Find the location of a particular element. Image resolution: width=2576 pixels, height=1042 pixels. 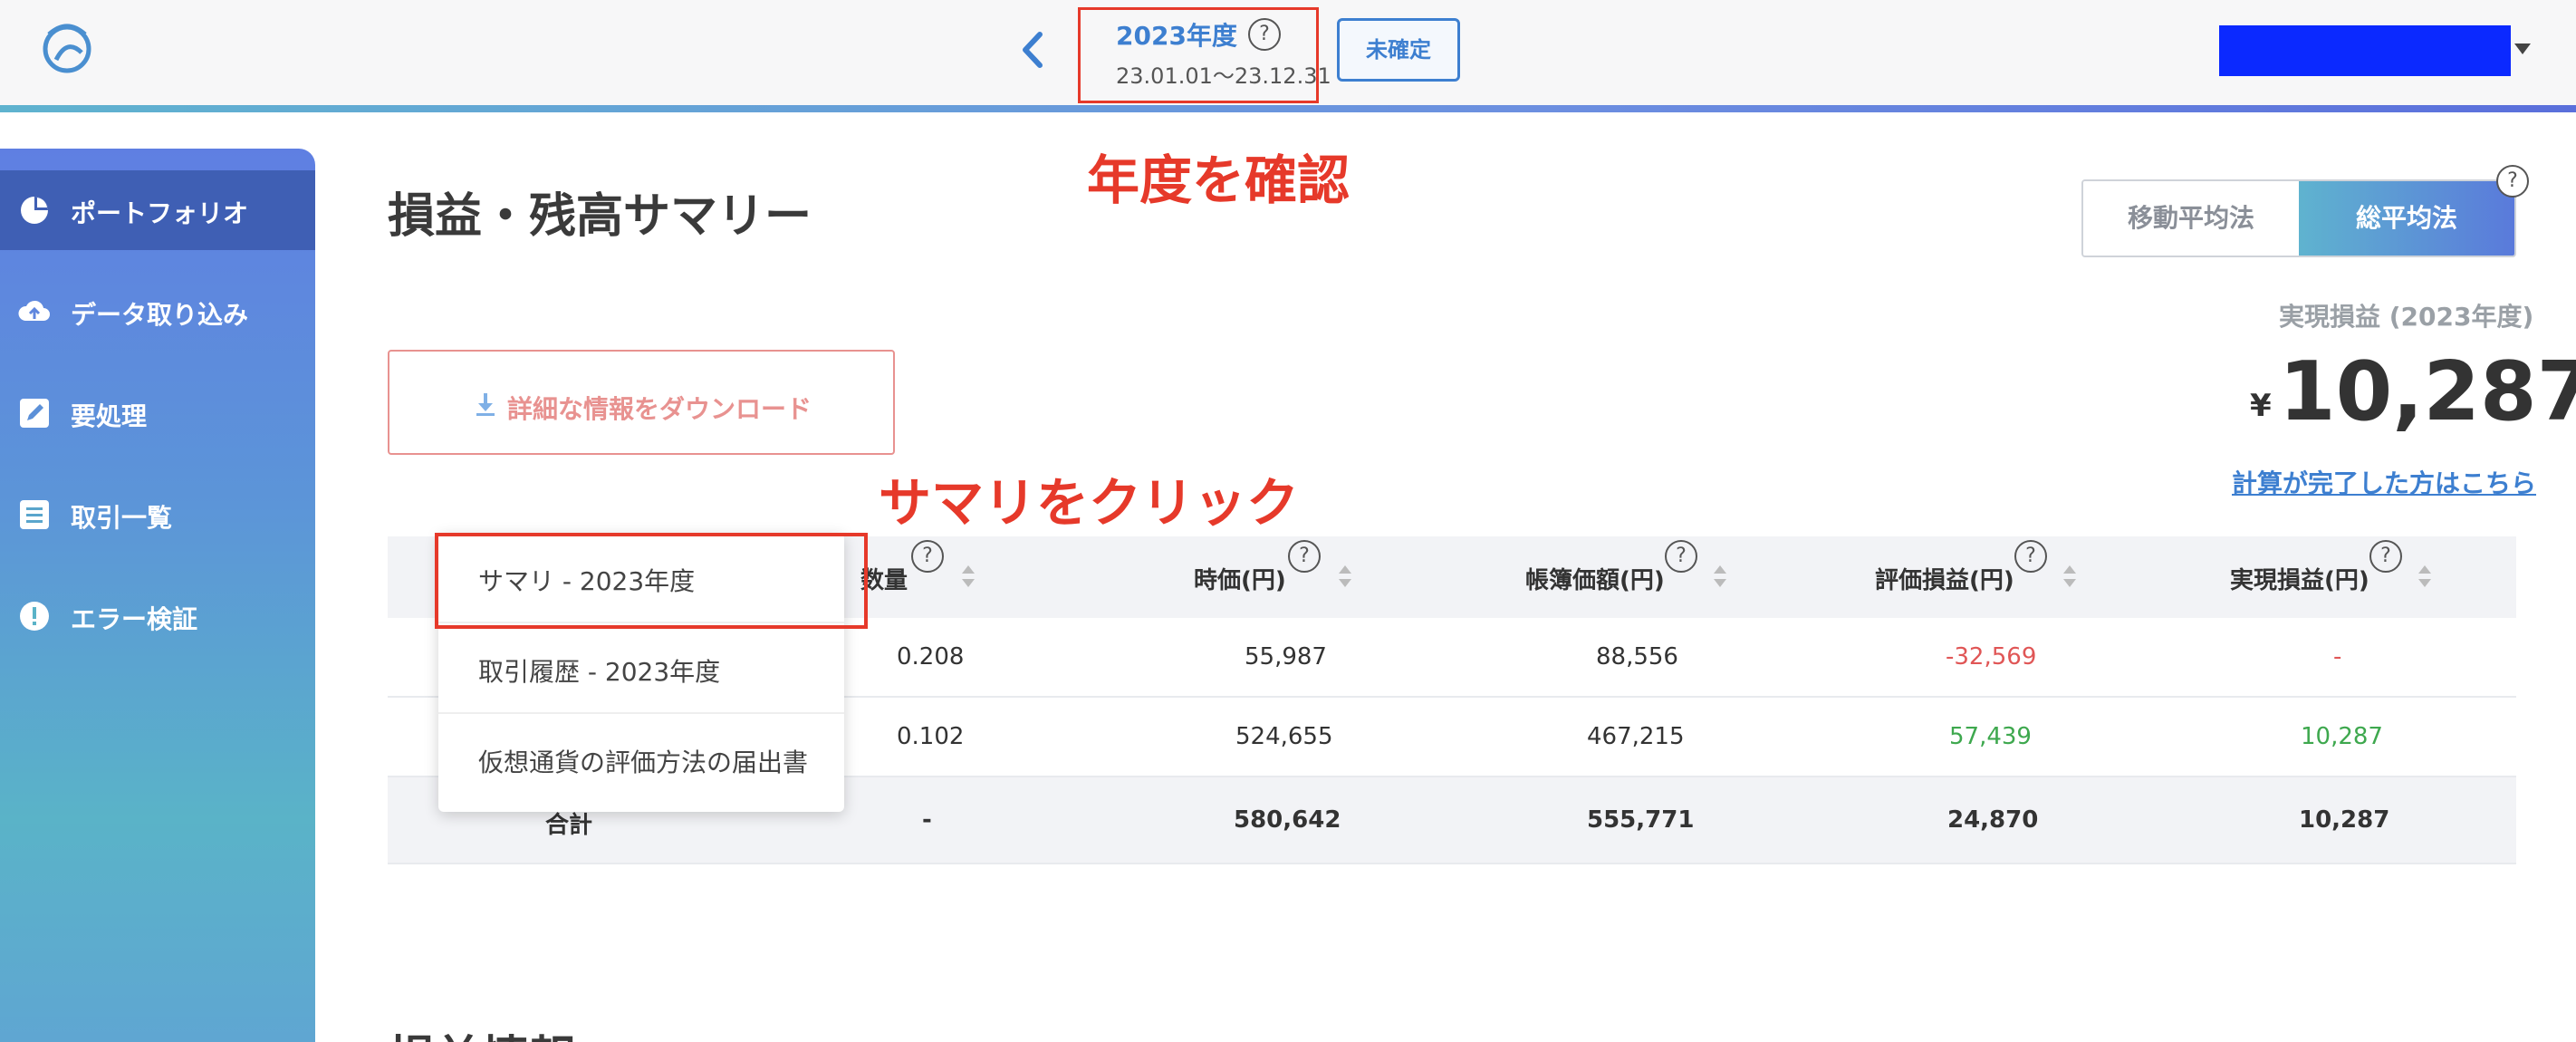

unconfirmed-status-button: 未確定 is located at coordinates (1398, 50).